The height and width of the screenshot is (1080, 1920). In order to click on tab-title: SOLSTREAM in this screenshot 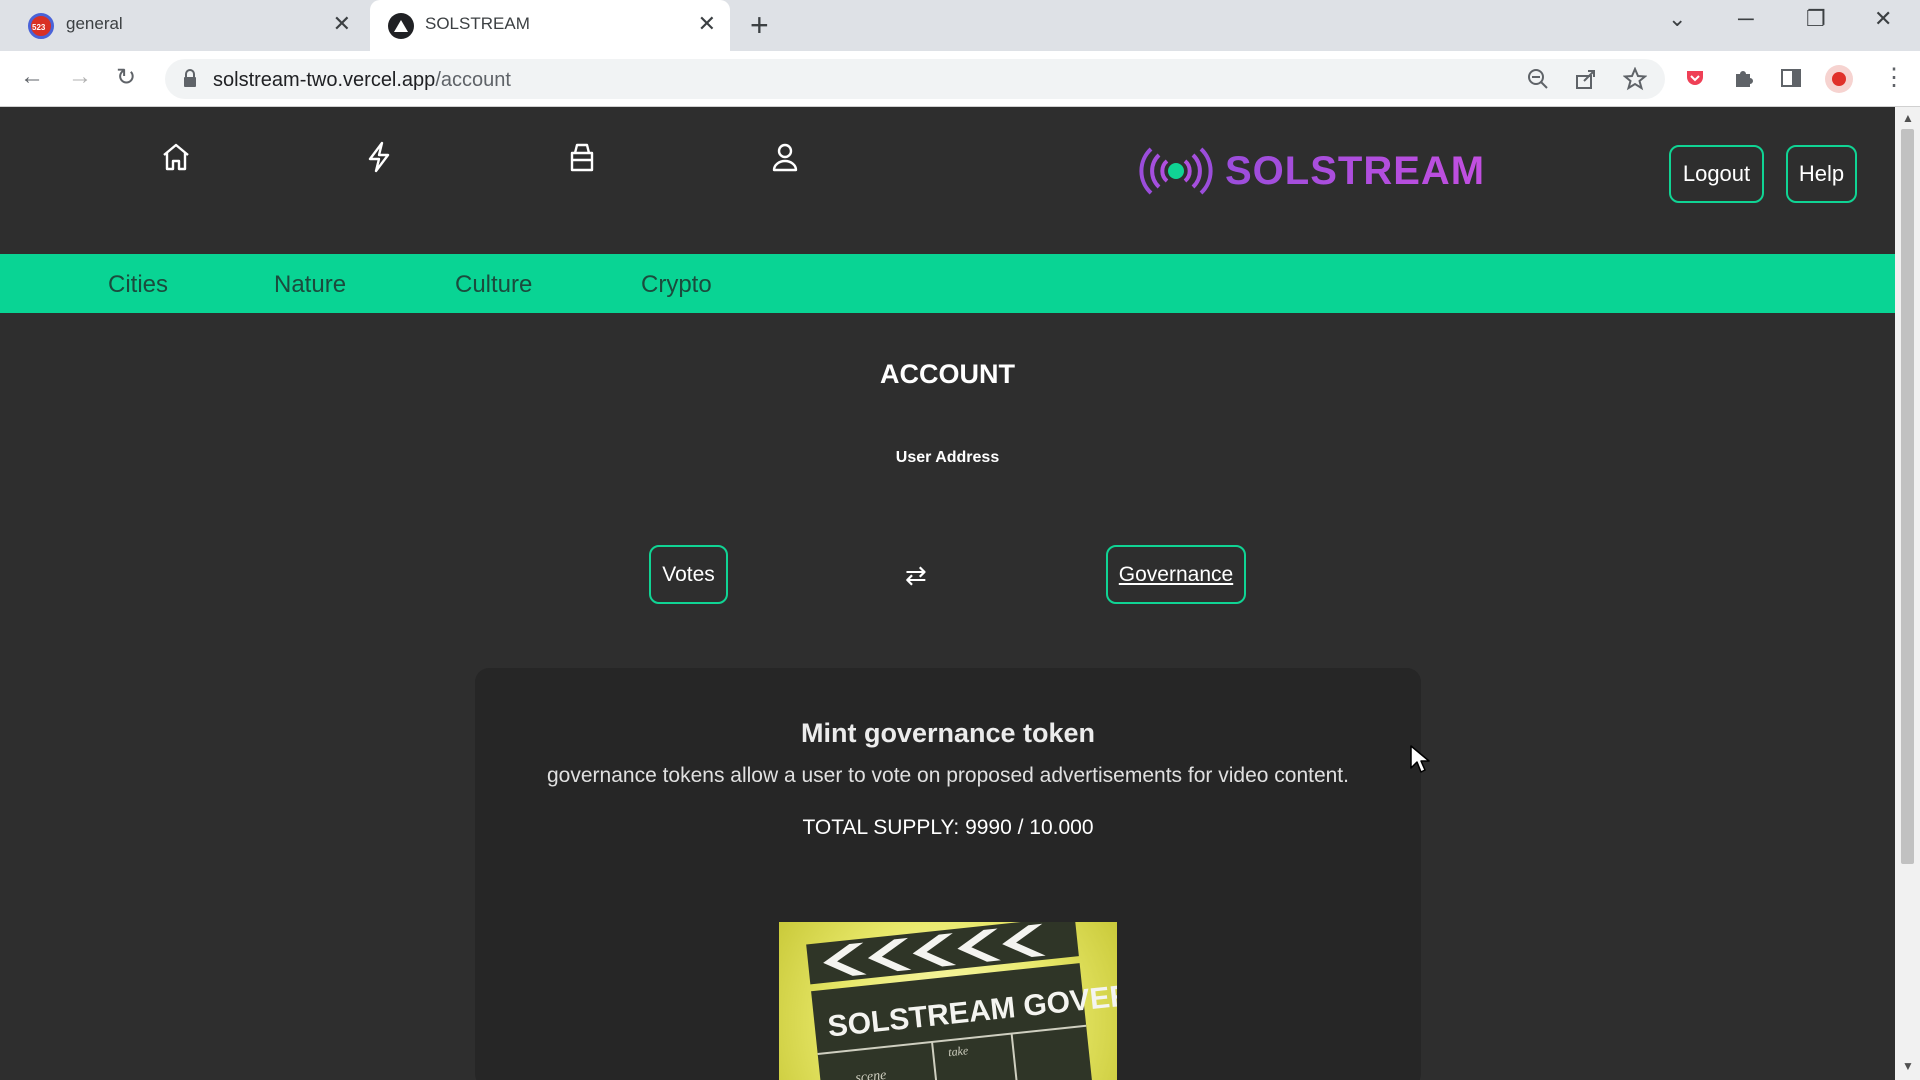, I will do `click(477, 23)`.